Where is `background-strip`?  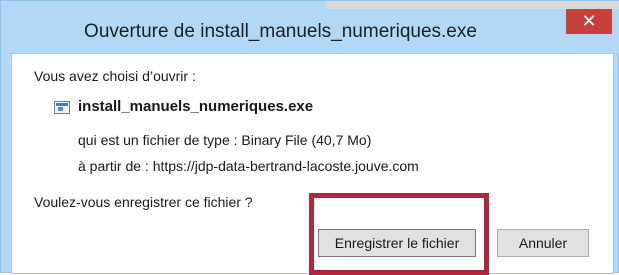
background-strip is located at coordinates (472, 5).